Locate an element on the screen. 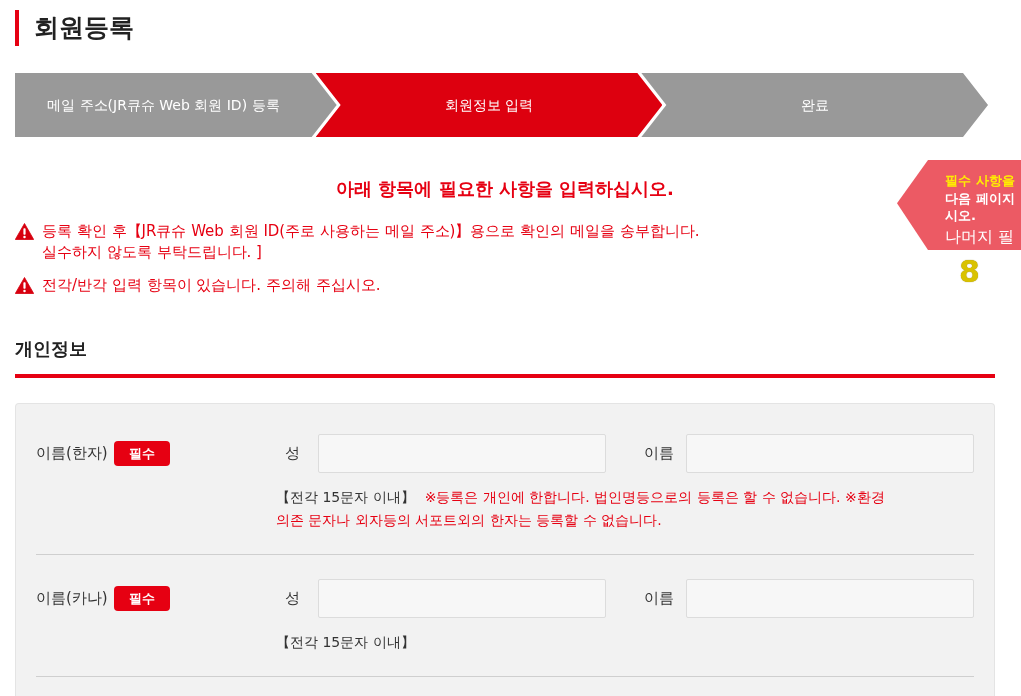 This screenshot has width=1021, height=696. field-label: 이름(카나) is located at coordinates (72, 599).